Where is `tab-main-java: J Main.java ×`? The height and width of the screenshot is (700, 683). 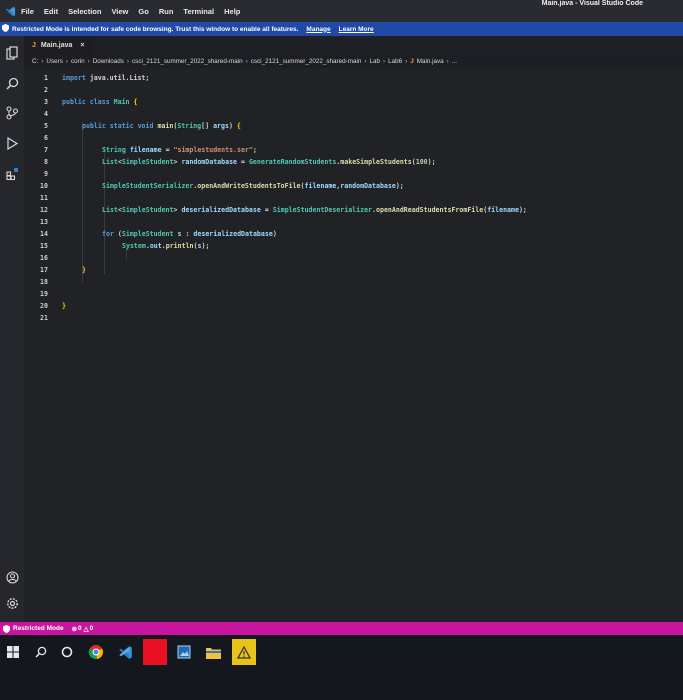
tab-main-java: J Main.java × is located at coordinates (58, 45).